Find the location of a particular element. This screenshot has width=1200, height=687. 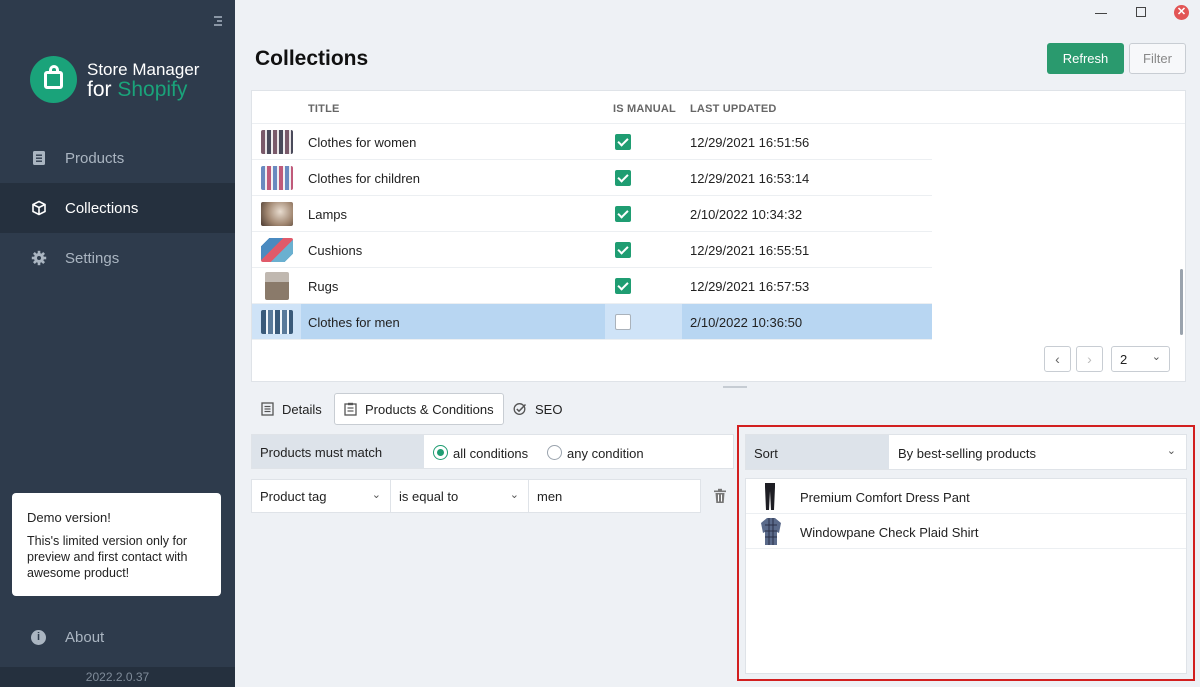

gear-icon is located at coordinates (39, 258).